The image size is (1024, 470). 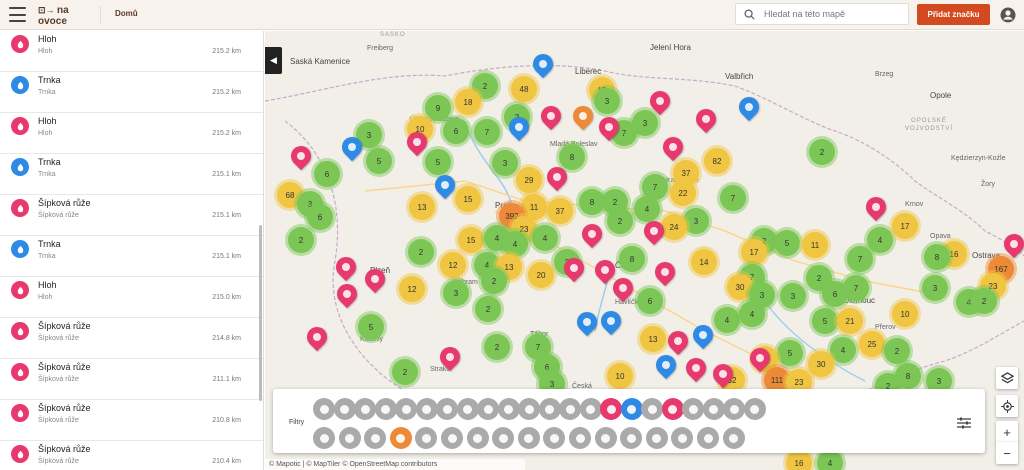 I want to click on add-marker-button: Přidat značku, so click(x=953, y=14).